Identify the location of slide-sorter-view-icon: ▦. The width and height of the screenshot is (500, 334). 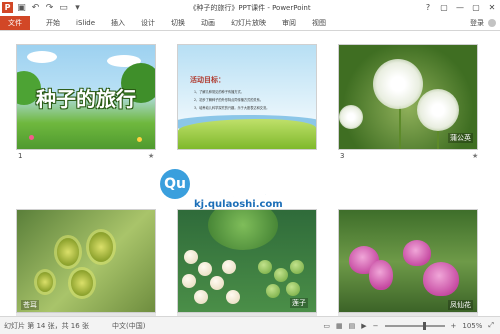
(339, 326).